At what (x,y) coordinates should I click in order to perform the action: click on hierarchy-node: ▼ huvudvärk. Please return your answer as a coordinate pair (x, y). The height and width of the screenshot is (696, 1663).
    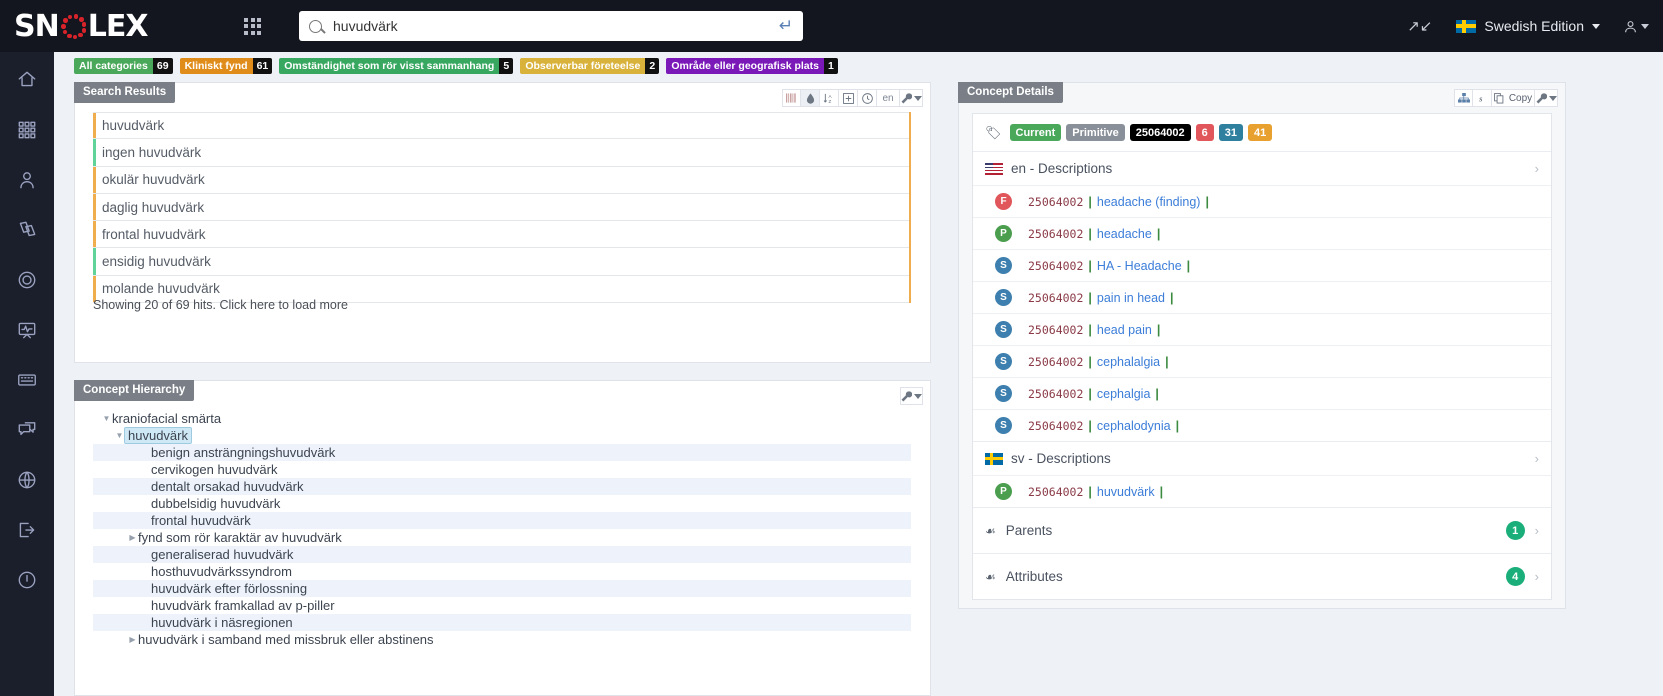
    Looking at the image, I should click on (502, 435).